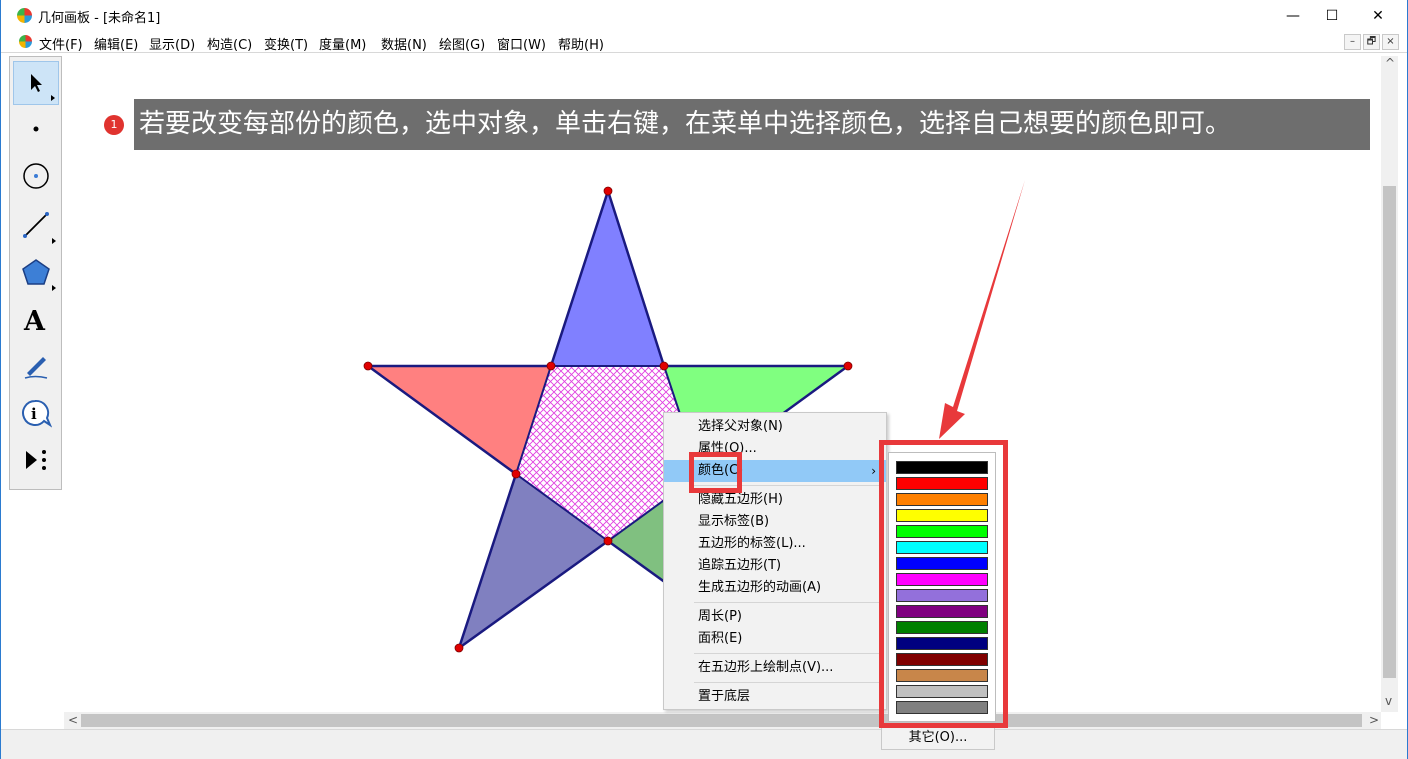 The image size is (1408, 759). I want to click on doc-restore-button: 🗗, so click(1371, 42).